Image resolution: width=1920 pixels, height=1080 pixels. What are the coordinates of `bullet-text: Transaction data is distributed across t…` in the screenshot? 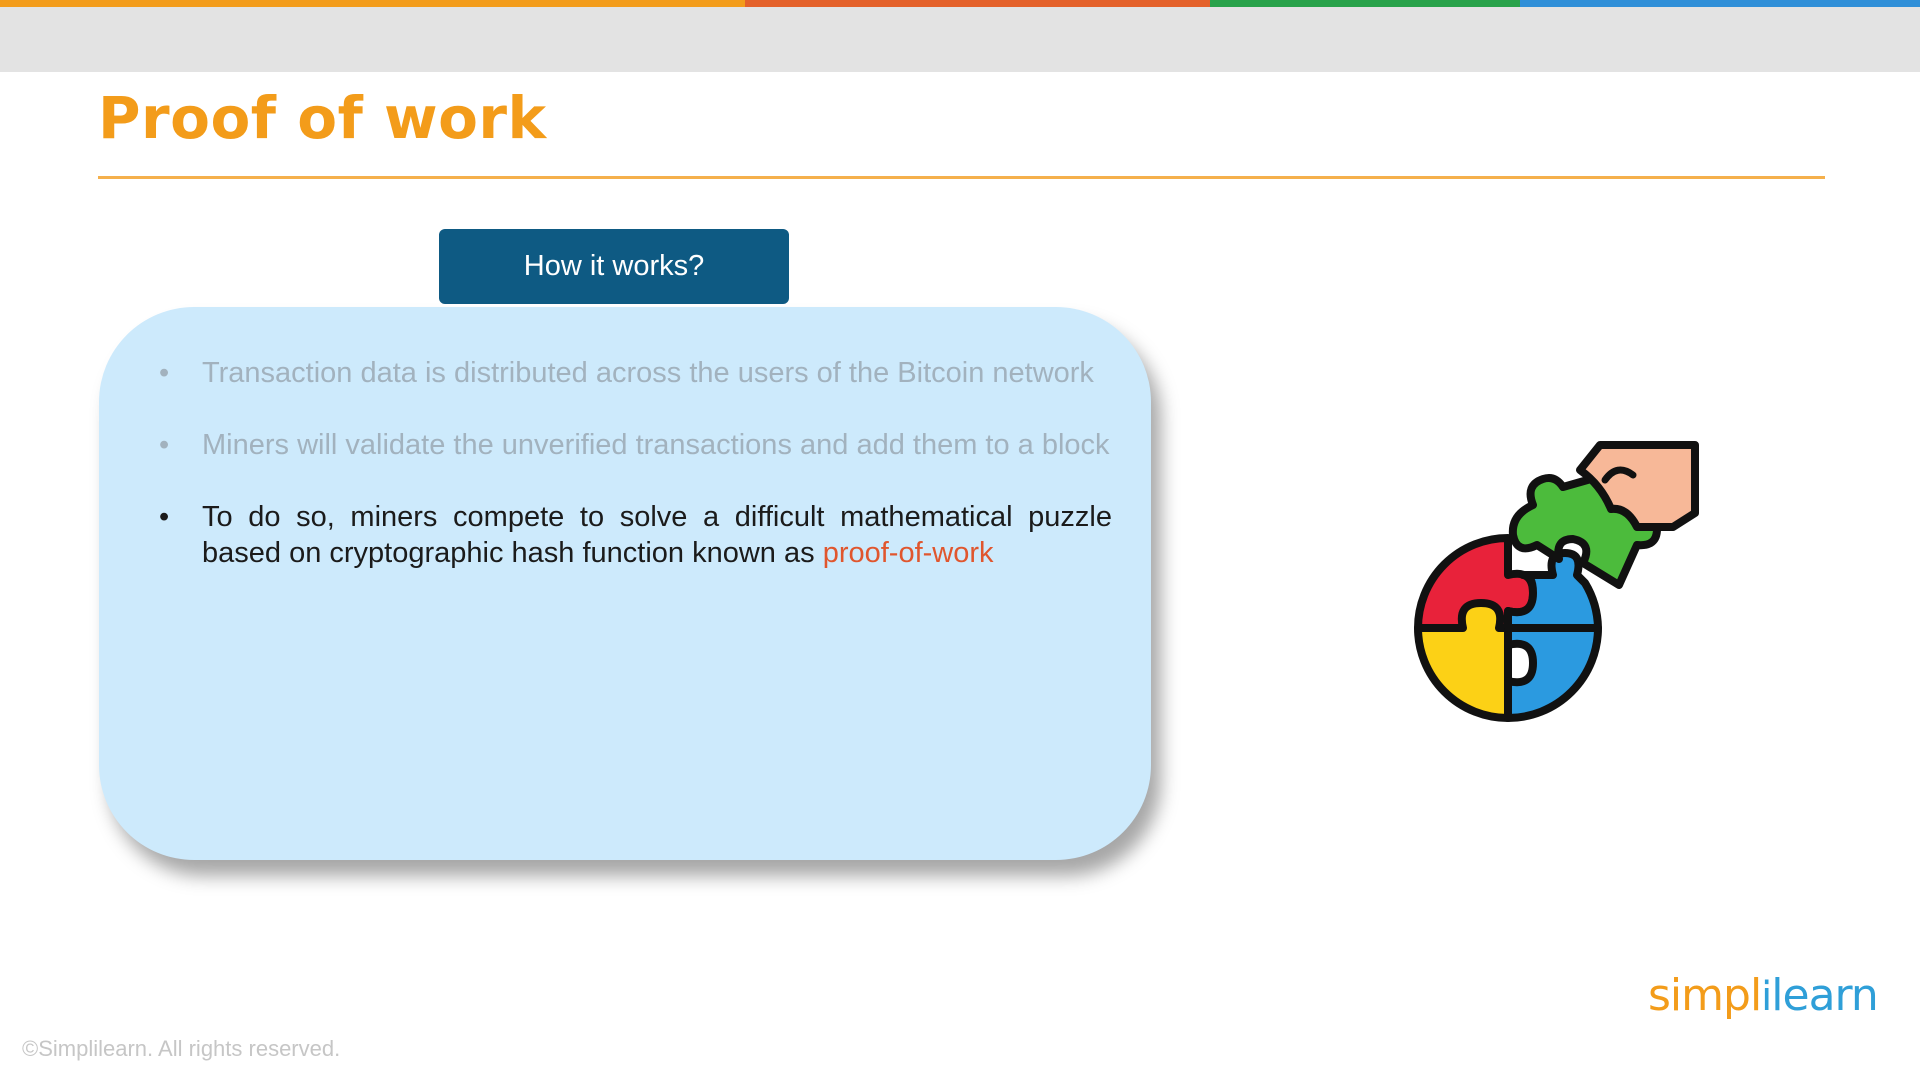 It's located at (648, 373).